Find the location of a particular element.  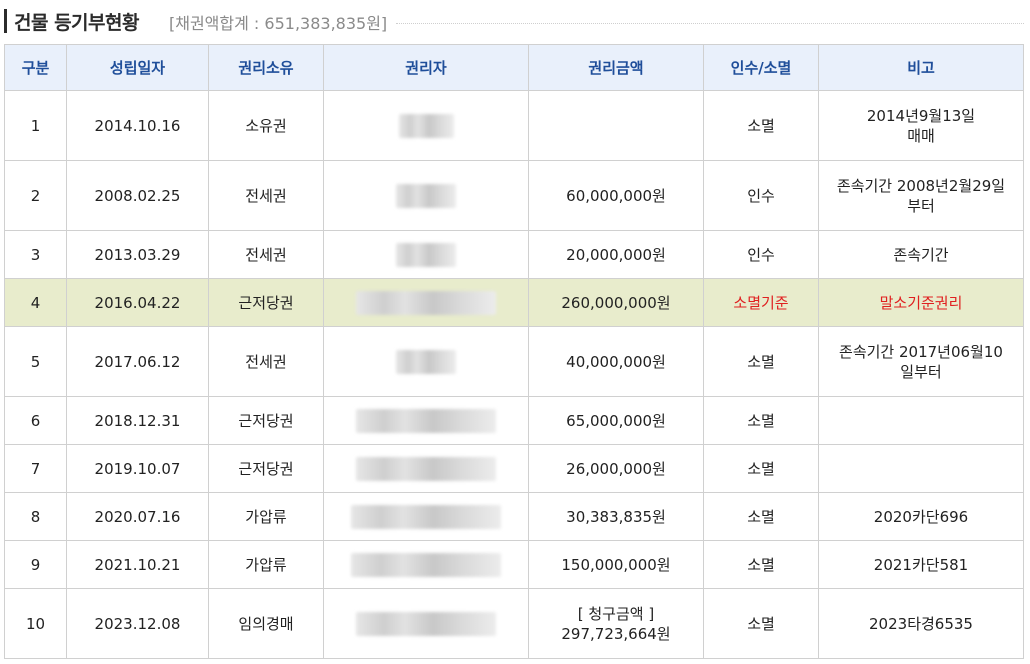

cell-date: 2013.03.29 is located at coordinates (137, 254).